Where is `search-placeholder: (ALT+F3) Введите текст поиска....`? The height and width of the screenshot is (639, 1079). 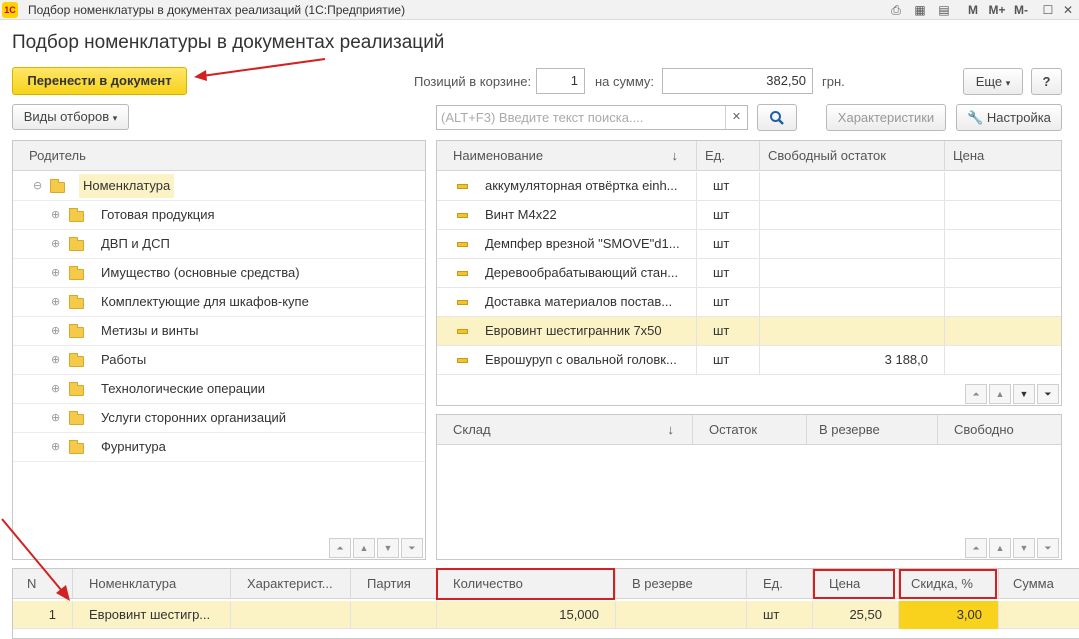 search-placeholder: (ALT+F3) Введите текст поиска.... is located at coordinates (542, 117).